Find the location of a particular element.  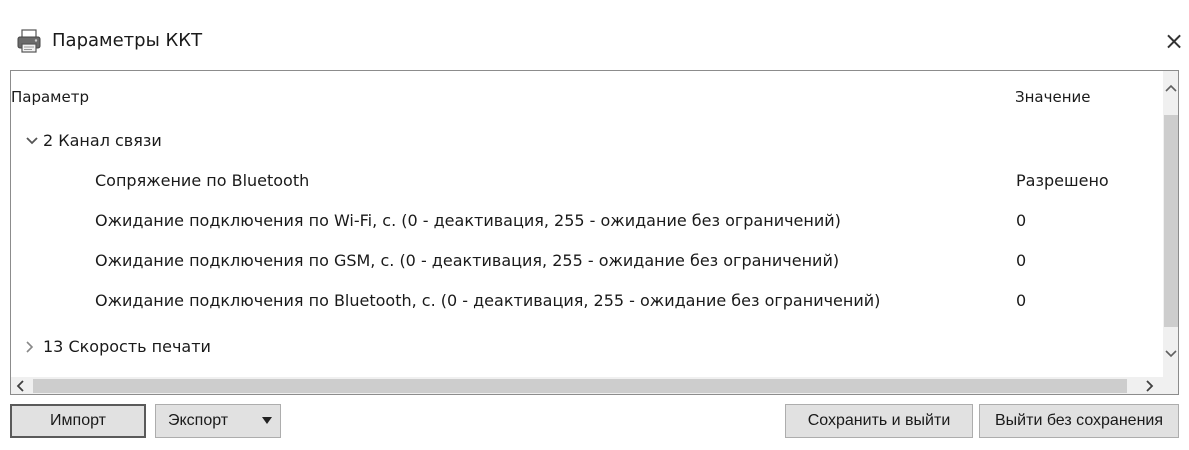

dropdown-arrow-icon is located at coordinates (267, 420).